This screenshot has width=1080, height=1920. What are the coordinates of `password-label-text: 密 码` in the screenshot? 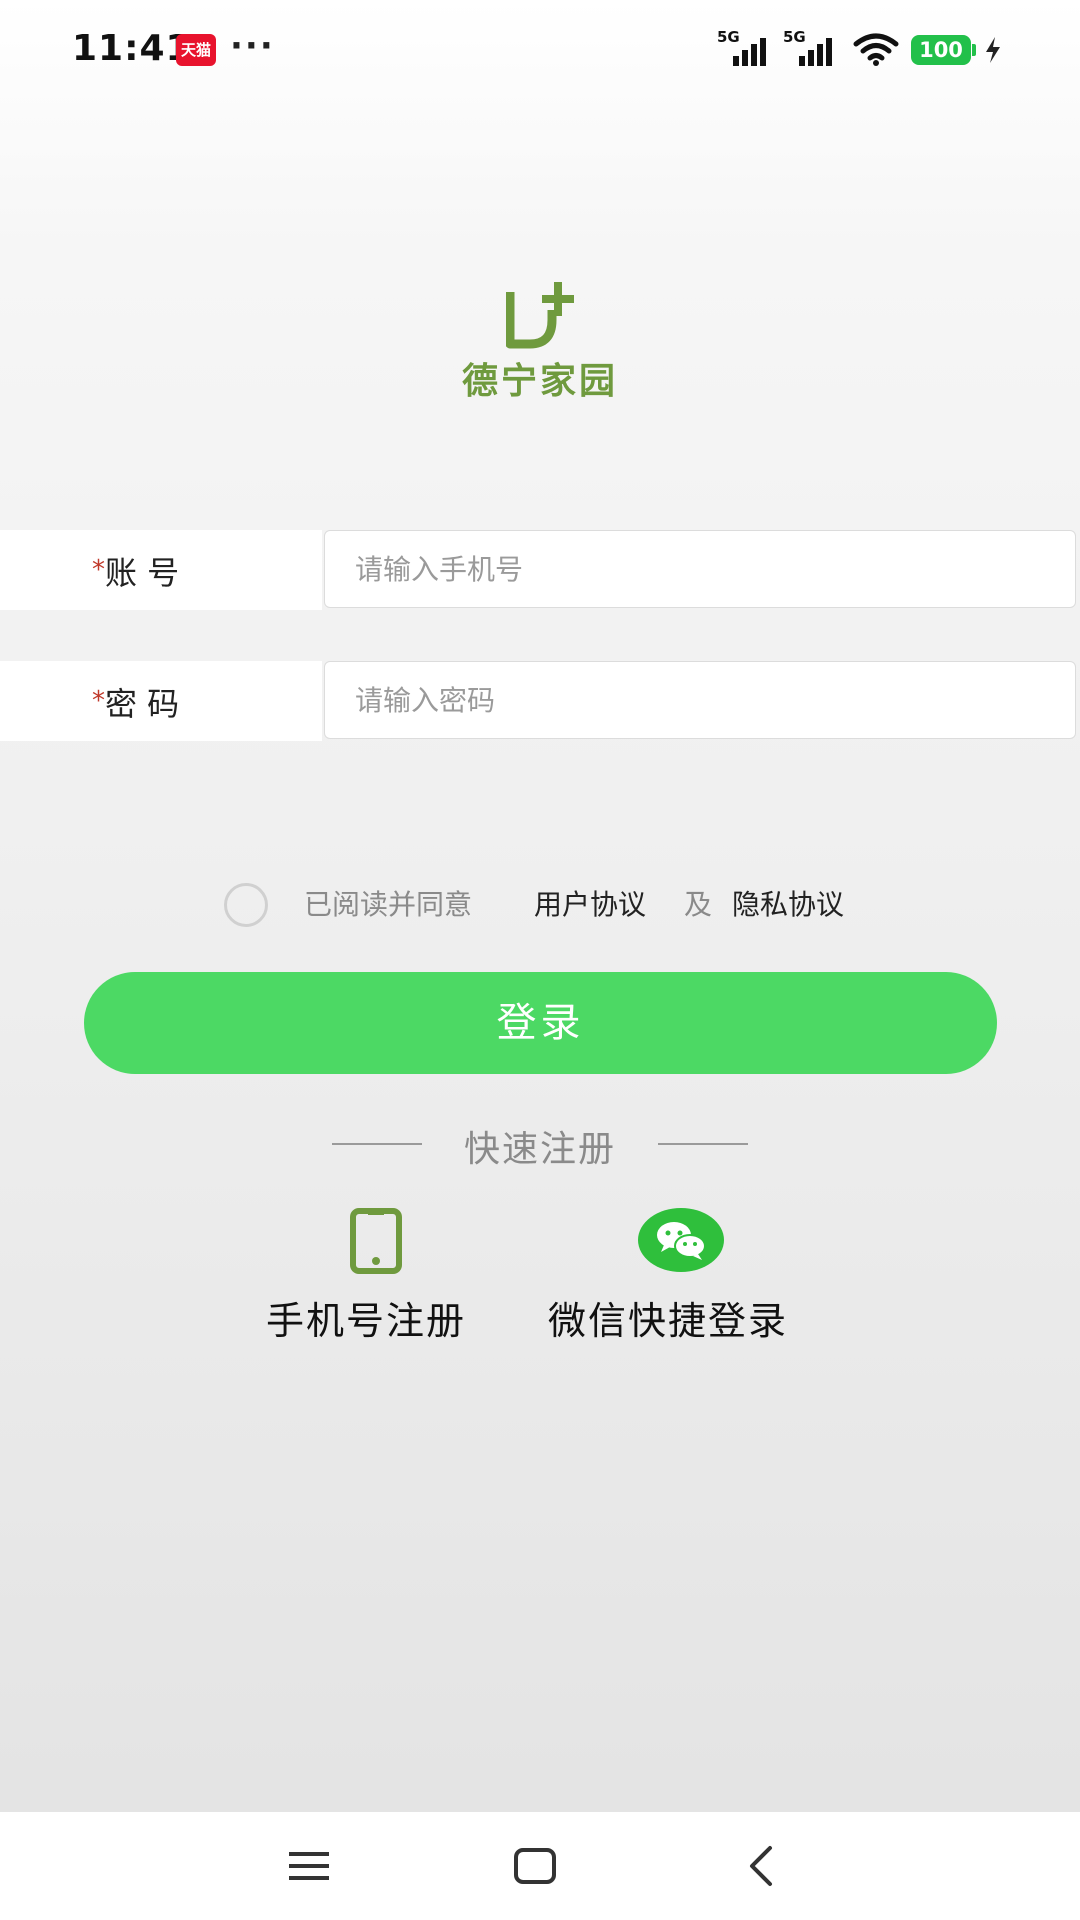 It's located at (142, 704).